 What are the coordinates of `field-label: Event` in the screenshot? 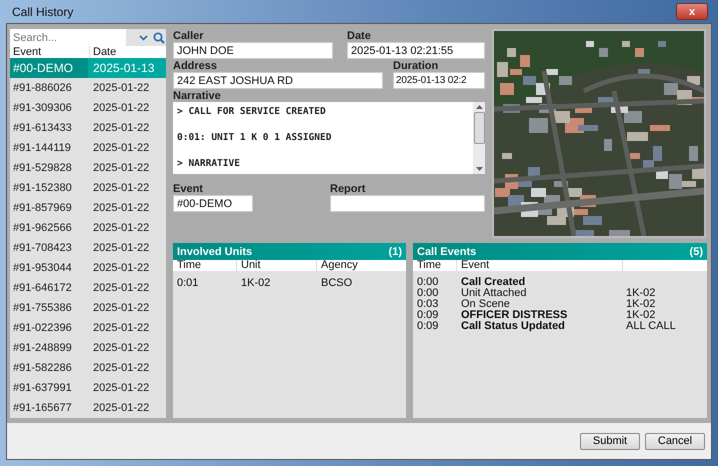 It's located at (188, 189).